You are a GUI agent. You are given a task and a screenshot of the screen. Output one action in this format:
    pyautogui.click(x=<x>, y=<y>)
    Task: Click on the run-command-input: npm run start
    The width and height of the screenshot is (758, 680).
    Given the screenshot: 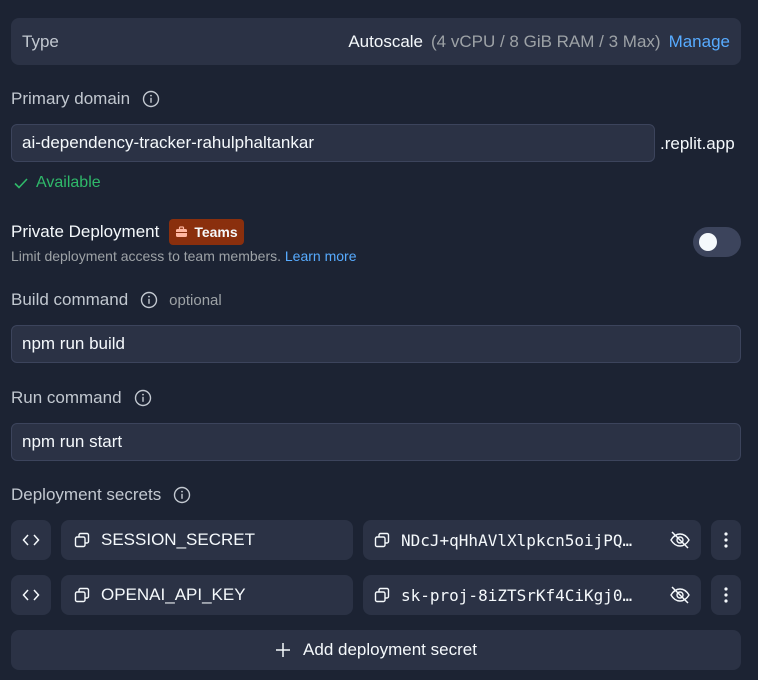 What is the action you would take?
    pyautogui.click(x=376, y=442)
    